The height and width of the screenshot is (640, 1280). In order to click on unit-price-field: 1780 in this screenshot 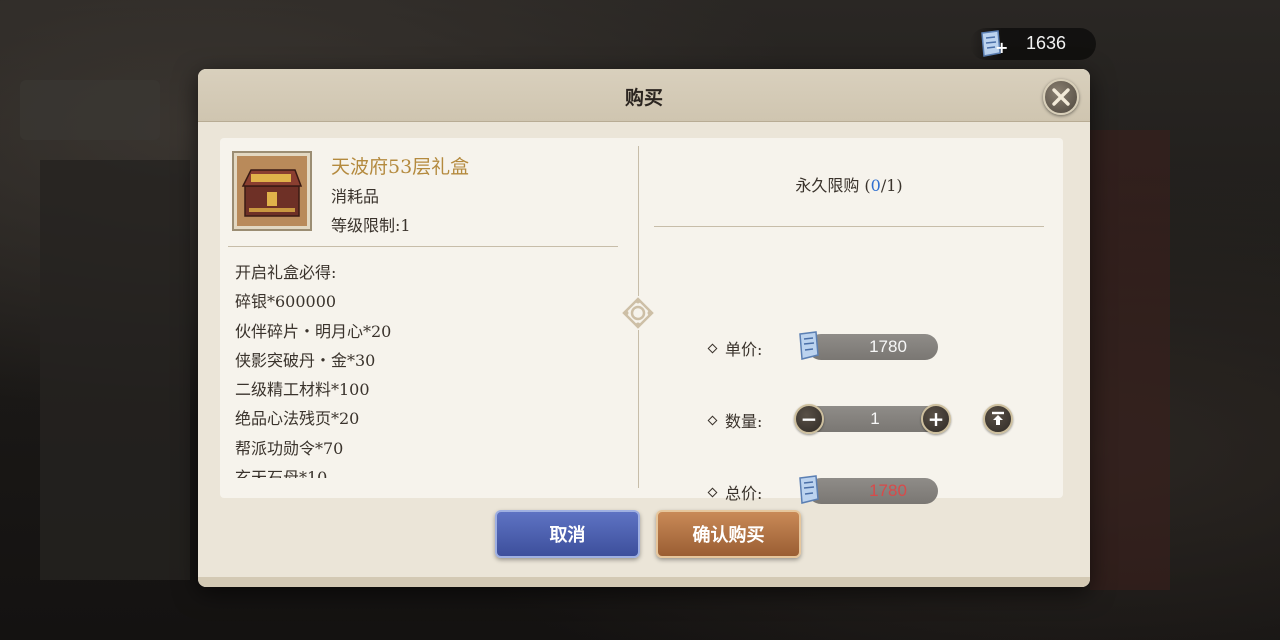, I will do `click(873, 347)`.